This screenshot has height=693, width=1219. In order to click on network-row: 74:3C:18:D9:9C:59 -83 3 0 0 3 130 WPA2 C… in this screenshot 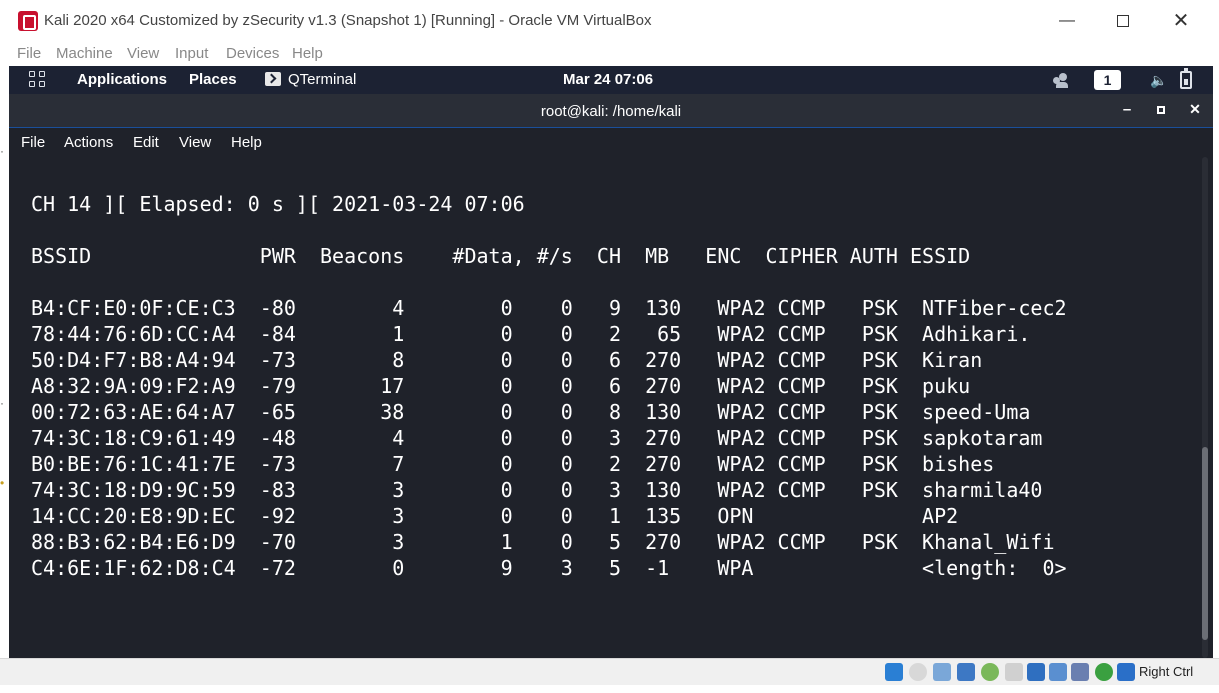, I will do `click(537, 490)`.